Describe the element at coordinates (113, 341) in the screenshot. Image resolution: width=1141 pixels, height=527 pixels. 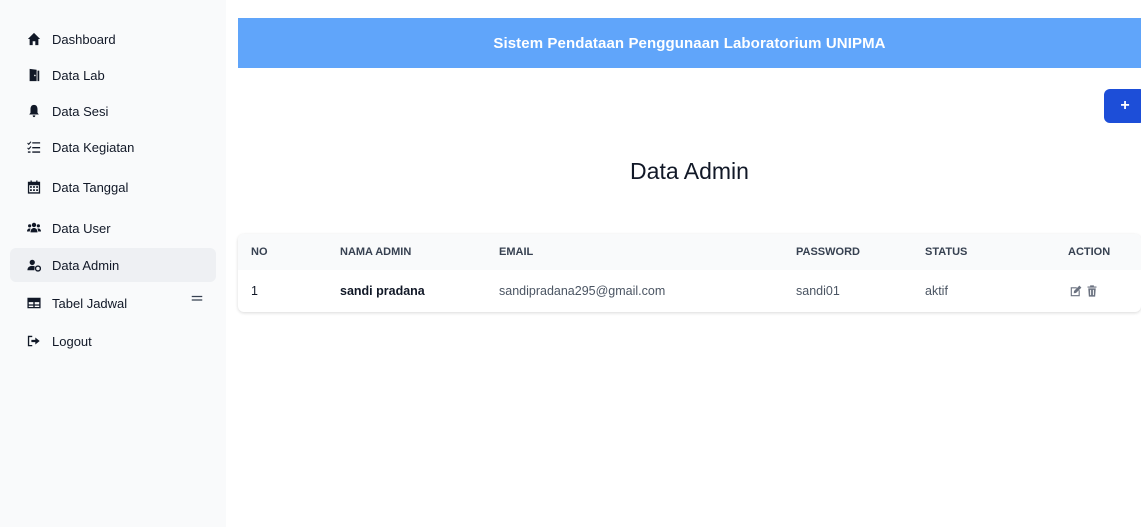
I see `sidebar-item-logout: Logout` at that location.